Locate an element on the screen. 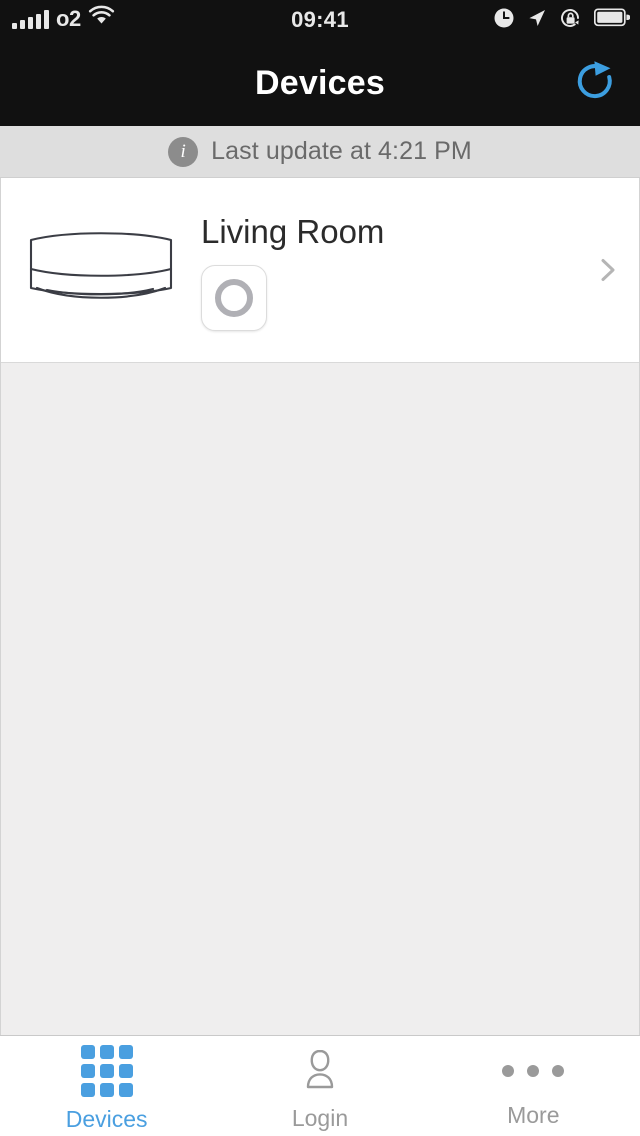  status-bar: o2 09:41 is located at coordinates (320, 20).